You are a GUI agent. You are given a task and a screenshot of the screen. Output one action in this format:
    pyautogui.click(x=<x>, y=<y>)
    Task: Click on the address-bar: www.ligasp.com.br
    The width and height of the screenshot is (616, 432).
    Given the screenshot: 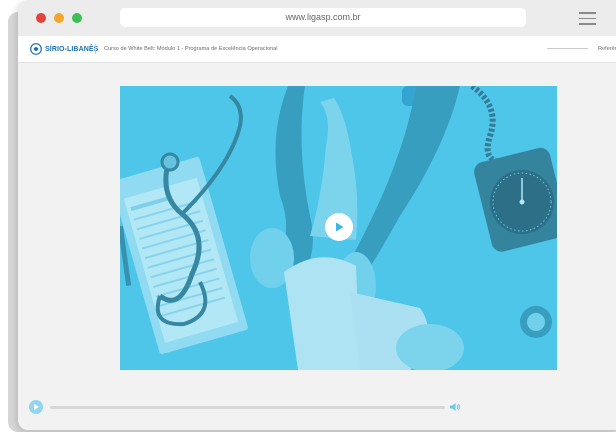 What is the action you would take?
    pyautogui.click(x=323, y=17)
    